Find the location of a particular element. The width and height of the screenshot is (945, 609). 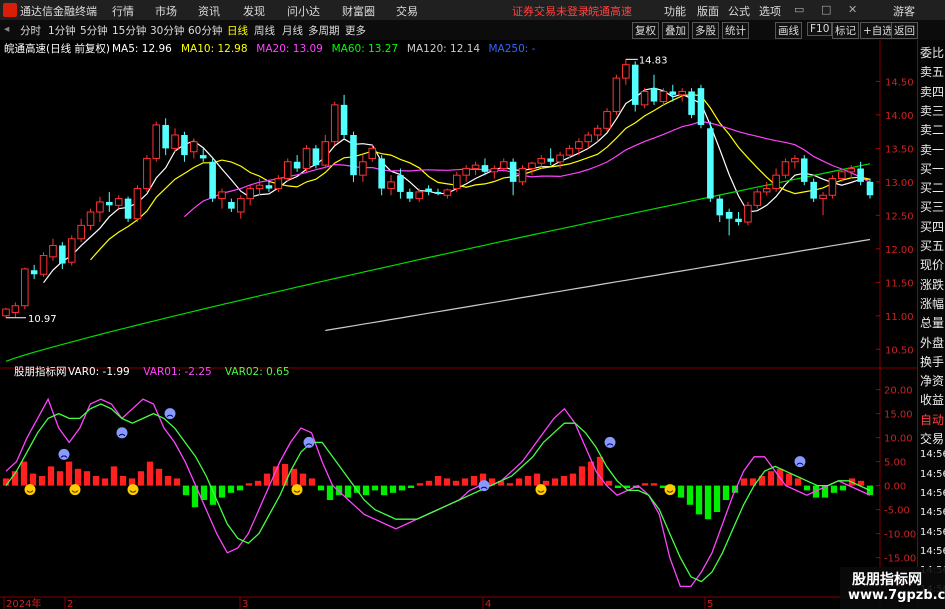

menu-item: 版面 is located at coordinates (708, 11).